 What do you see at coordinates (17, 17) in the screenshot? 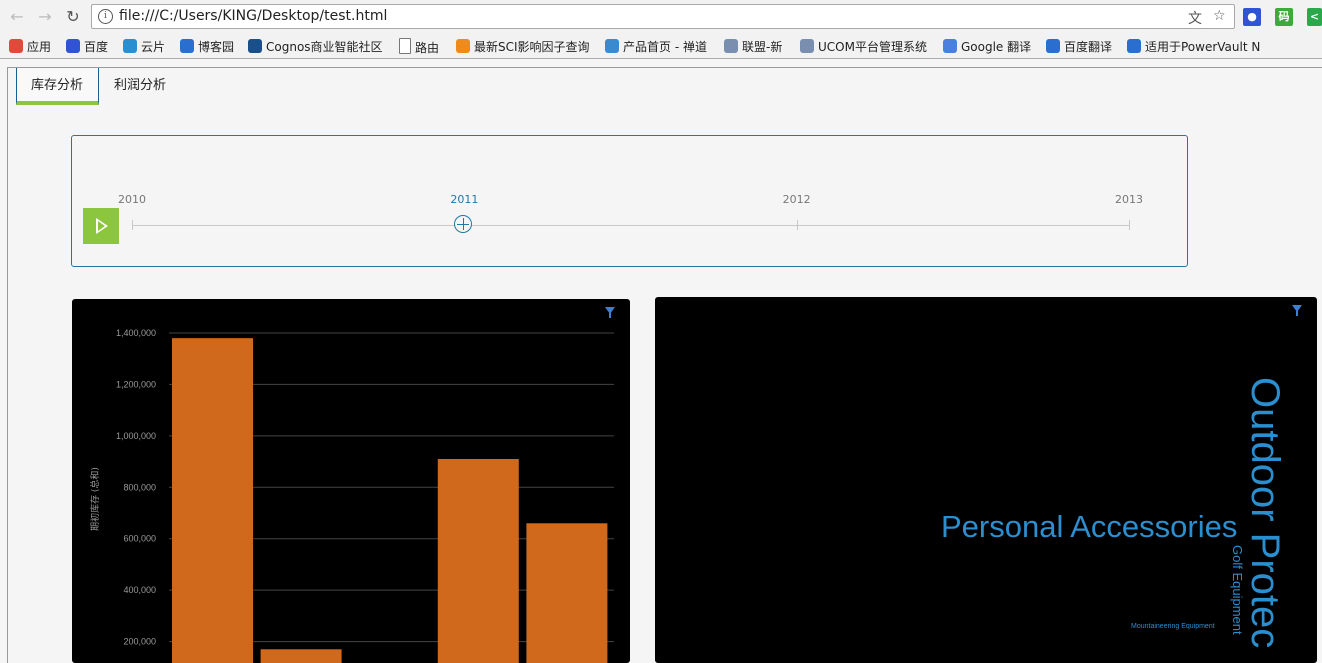
I see `back-arrow-icon: ←` at bounding box center [17, 17].